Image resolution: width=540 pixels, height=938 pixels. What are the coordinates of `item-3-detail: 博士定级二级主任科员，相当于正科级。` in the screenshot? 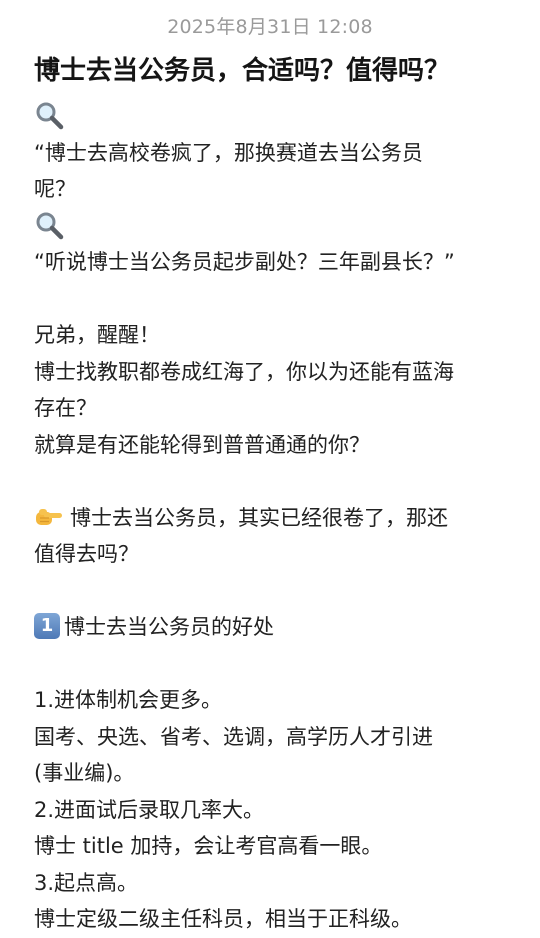 It's located at (223, 919).